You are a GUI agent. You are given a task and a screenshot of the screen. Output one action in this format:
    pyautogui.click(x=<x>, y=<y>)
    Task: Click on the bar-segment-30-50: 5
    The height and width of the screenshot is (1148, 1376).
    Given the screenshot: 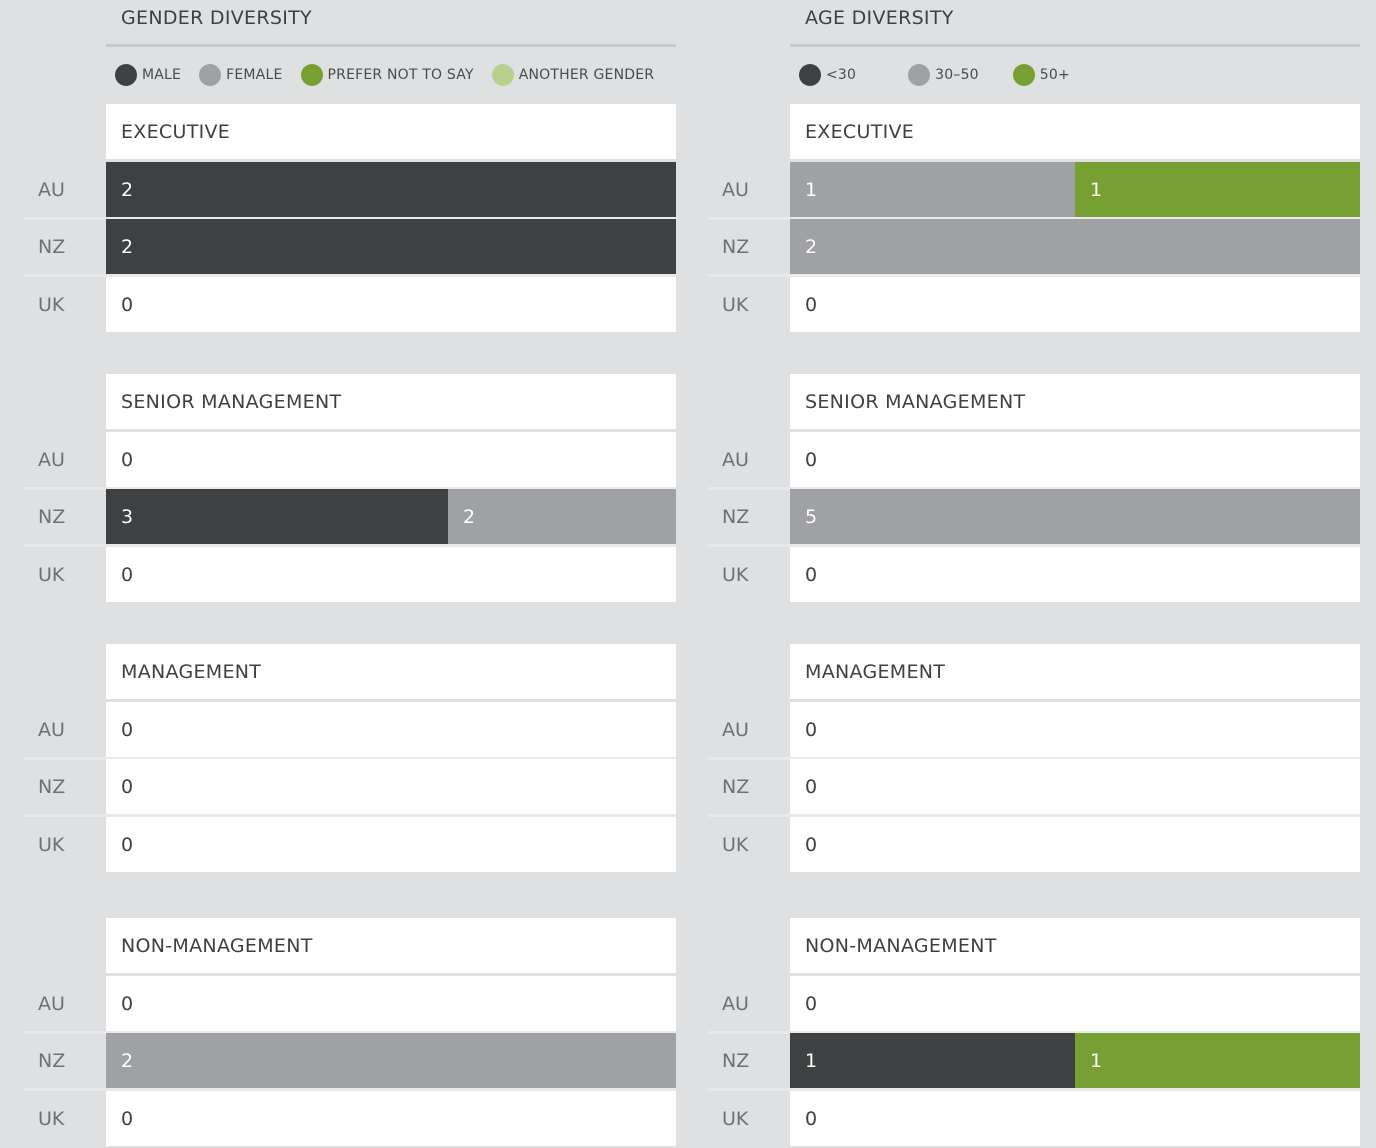 What is the action you would take?
    pyautogui.click(x=1075, y=516)
    